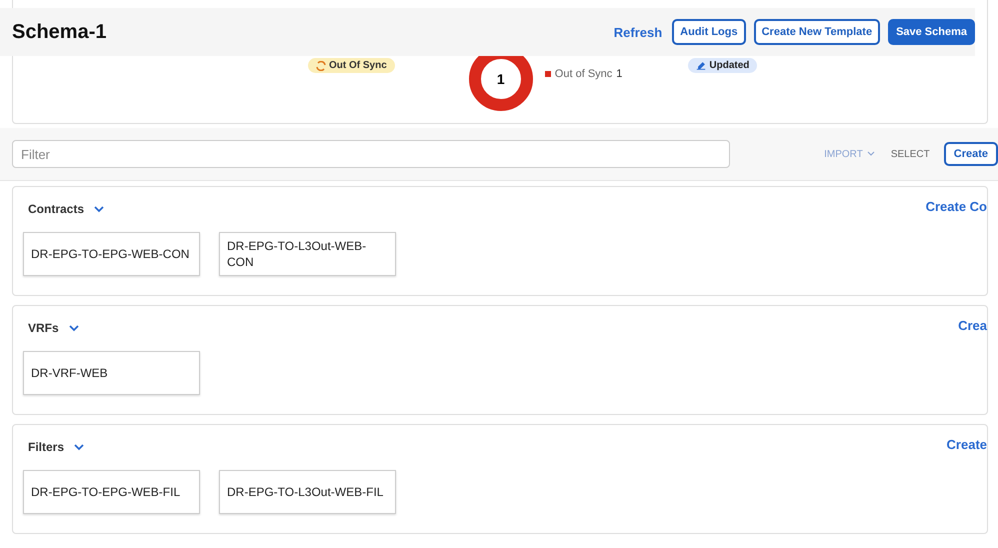 Image resolution: width=998 pixels, height=548 pixels. Describe the element at coordinates (966, 444) in the screenshot. I see `create-link: Create` at that location.